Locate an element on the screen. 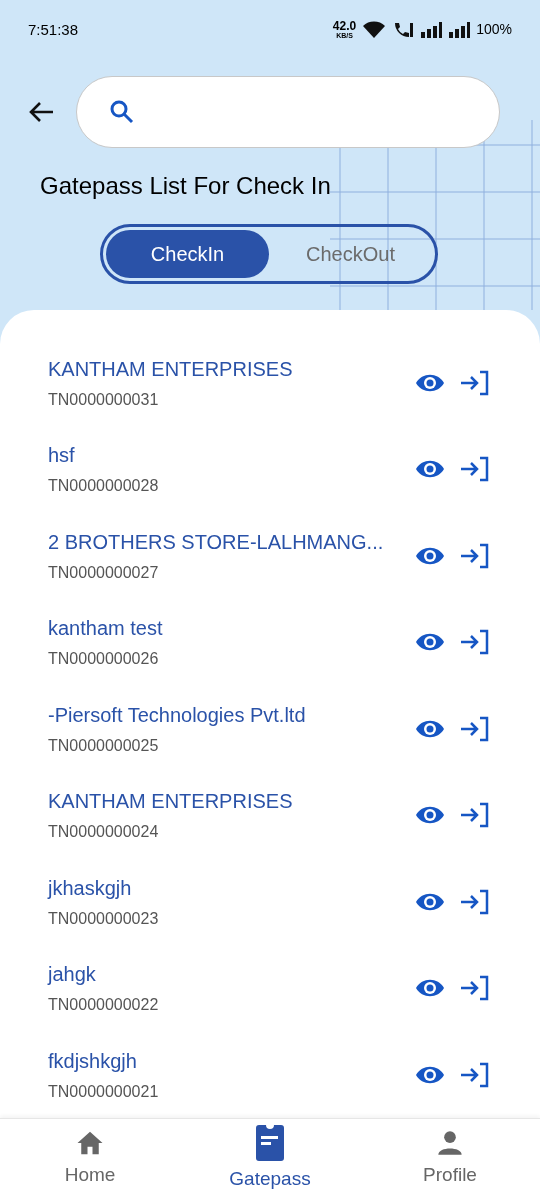  gatepass-number: TN0000000026 is located at coordinates (104, 659).